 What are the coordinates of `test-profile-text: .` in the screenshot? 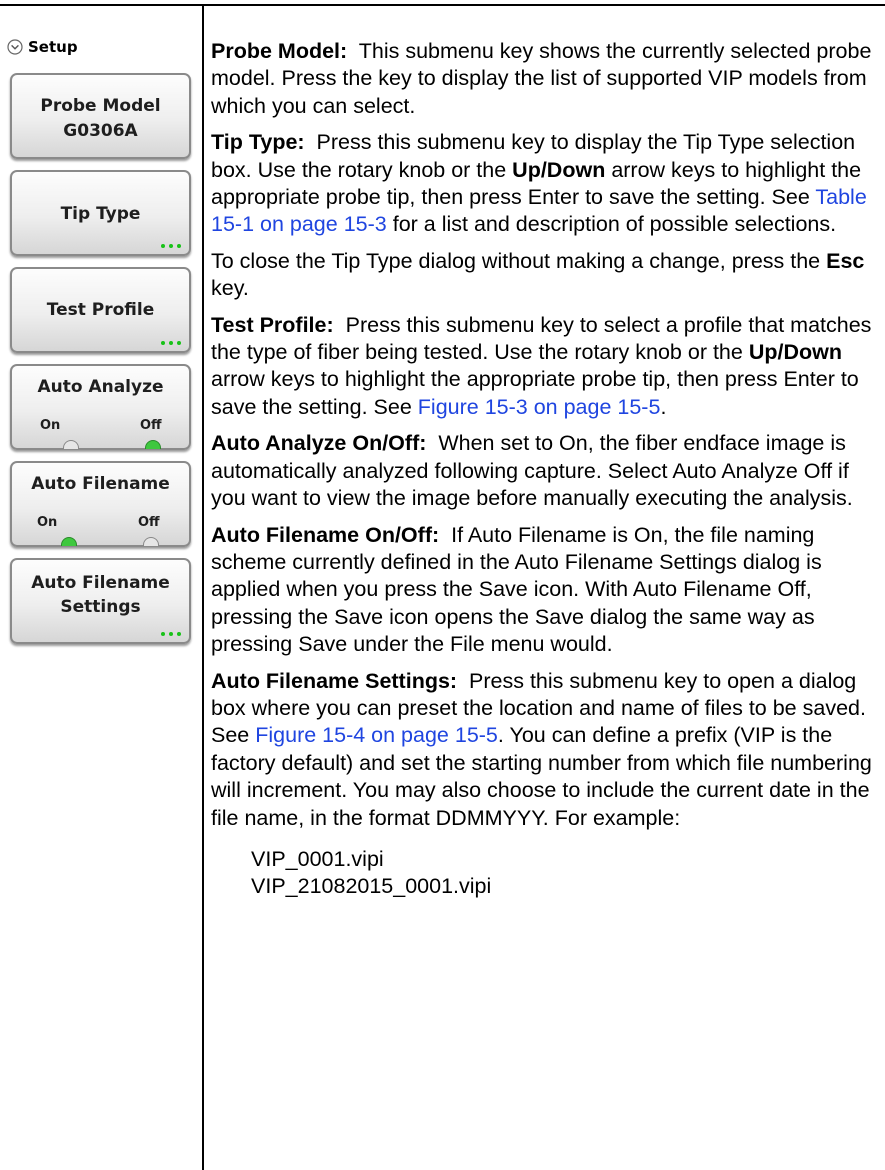 It's located at (663, 406).